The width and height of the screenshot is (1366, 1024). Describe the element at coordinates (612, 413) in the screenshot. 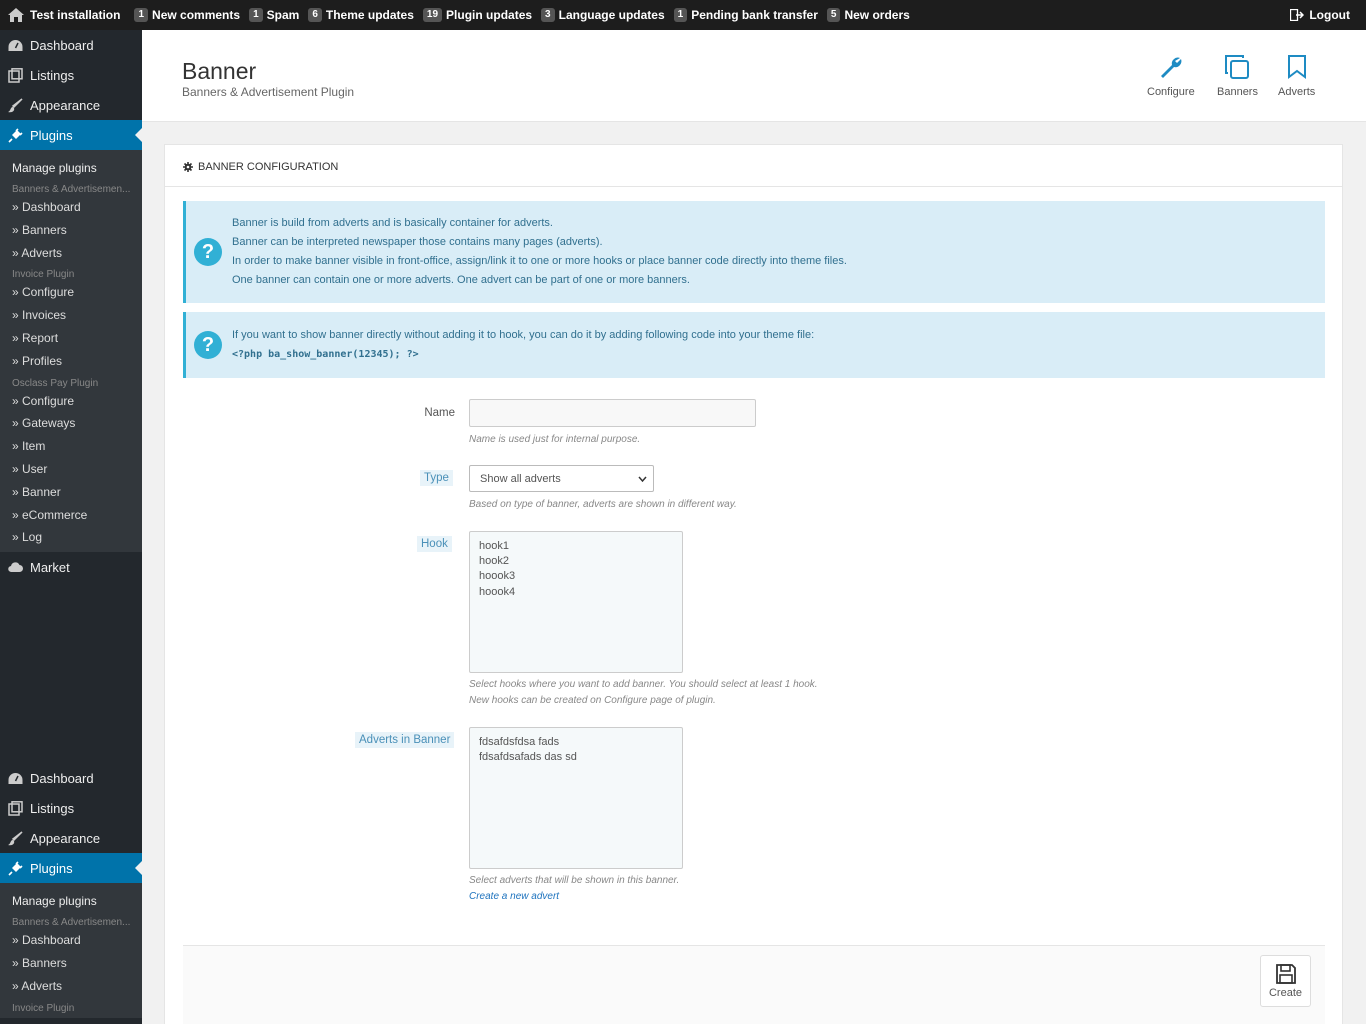

I see `name-input` at that location.